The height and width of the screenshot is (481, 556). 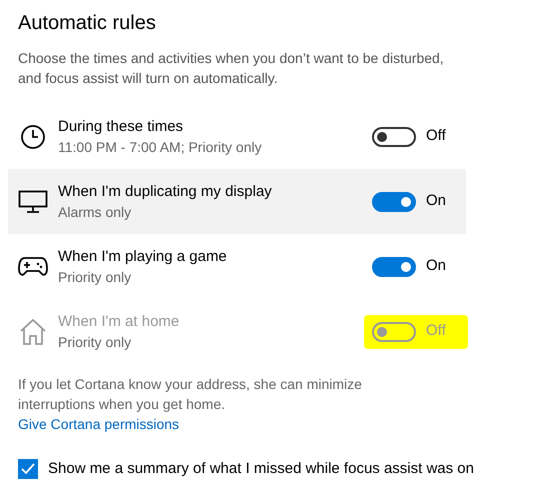 What do you see at coordinates (237, 266) in the screenshot?
I see `rule-row: When I'm playing a game Priority only On` at bounding box center [237, 266].